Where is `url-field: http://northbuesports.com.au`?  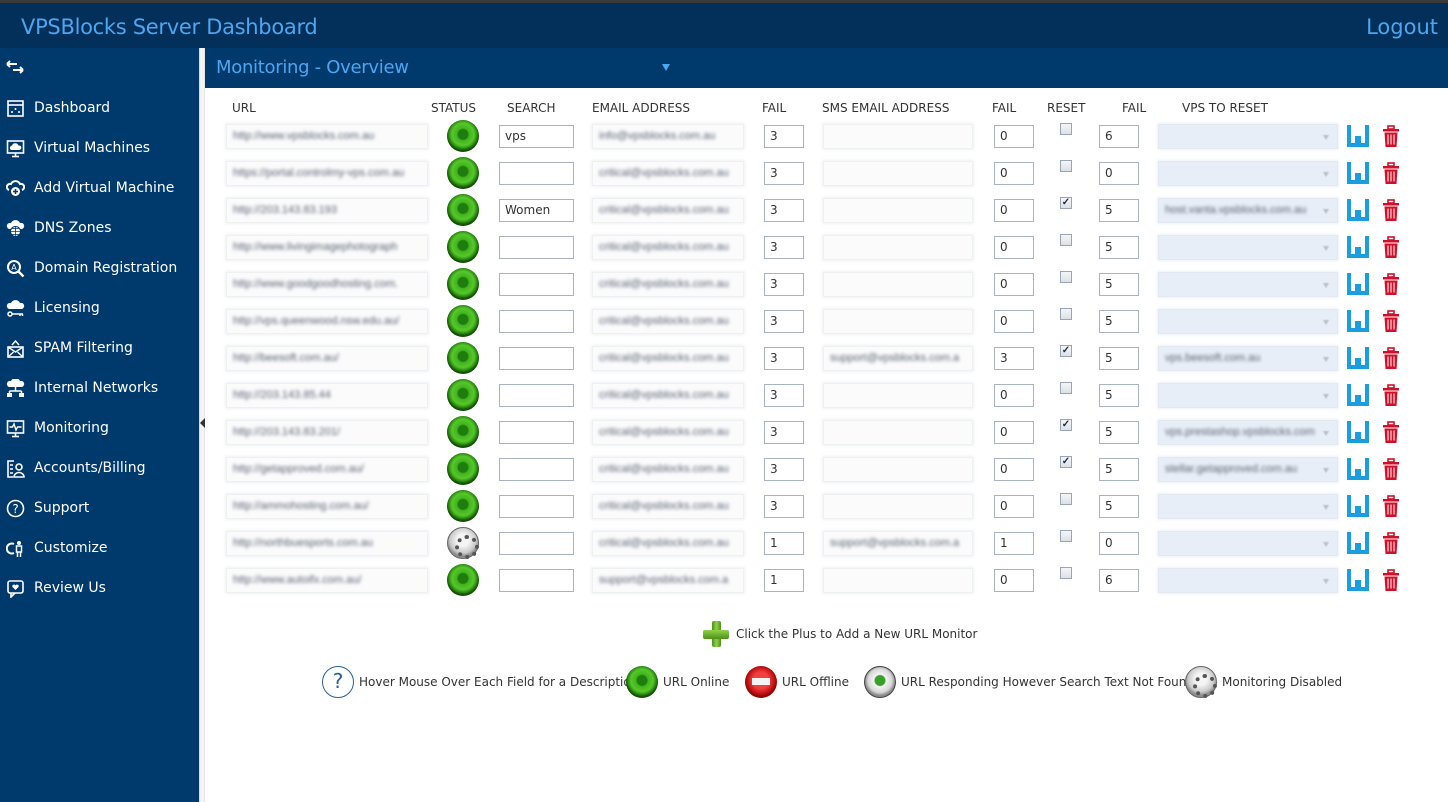
url-field: http://northbuesports.com.au is located at coordinates (327, 543).